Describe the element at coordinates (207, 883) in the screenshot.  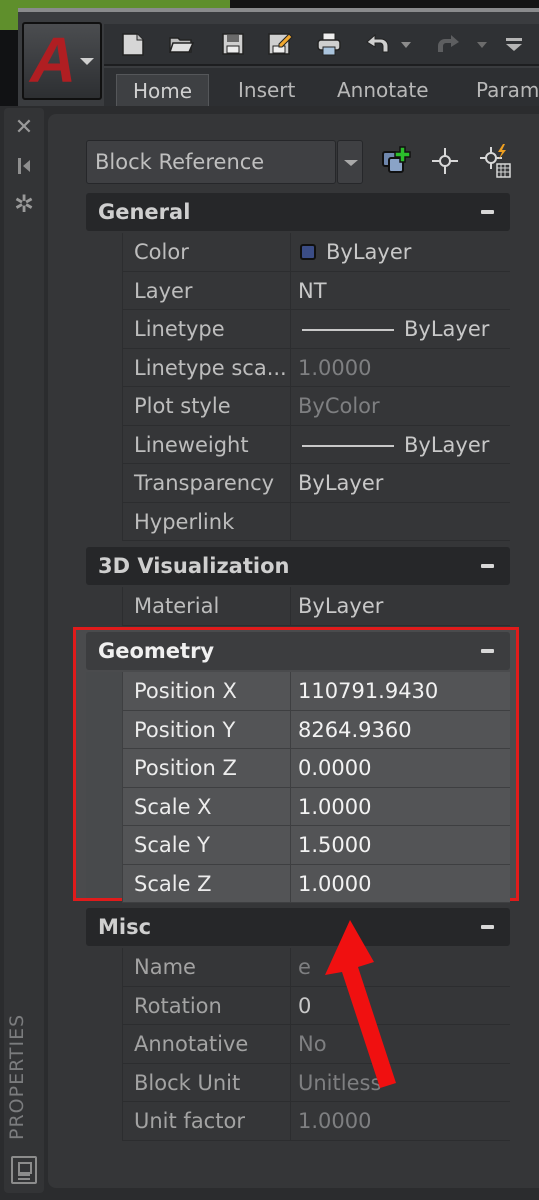
I see `property-label: Scale Z` at that location.